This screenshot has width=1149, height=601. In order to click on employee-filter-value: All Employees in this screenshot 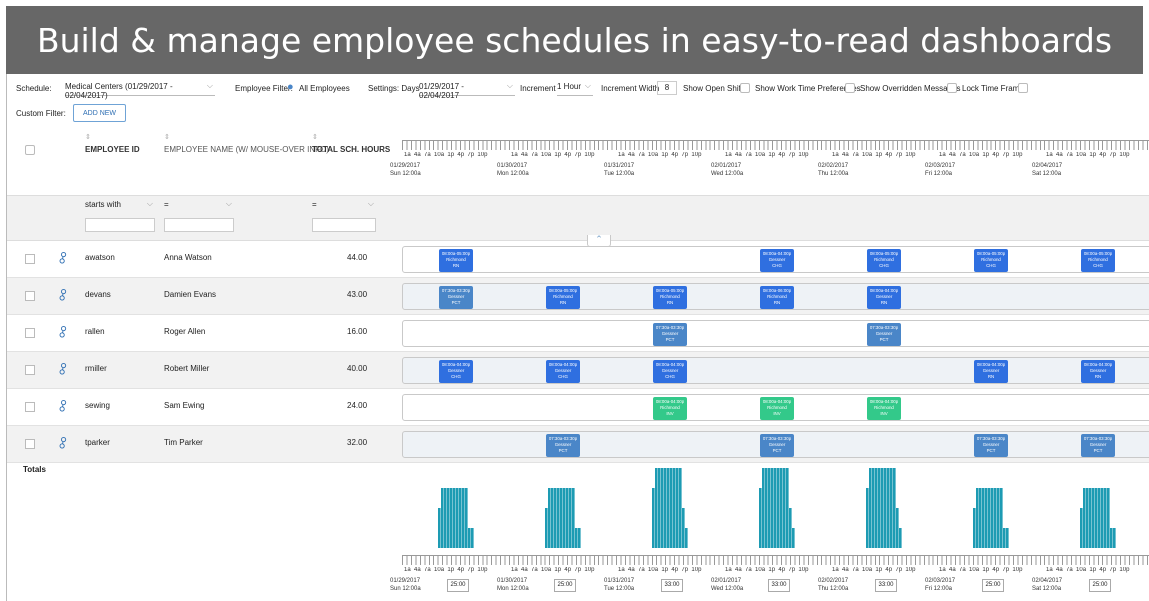, I will do `click(324, 88)`.